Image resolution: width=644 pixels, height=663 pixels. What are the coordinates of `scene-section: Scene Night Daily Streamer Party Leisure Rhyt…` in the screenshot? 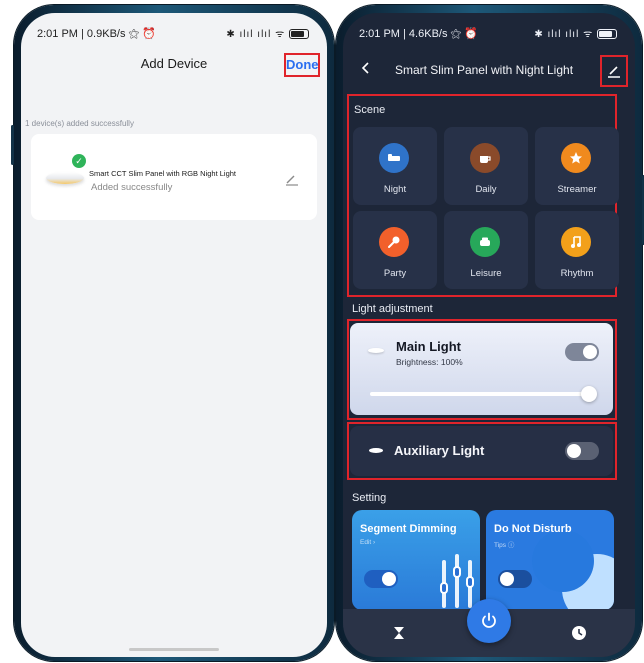 It's located at (483, 195).